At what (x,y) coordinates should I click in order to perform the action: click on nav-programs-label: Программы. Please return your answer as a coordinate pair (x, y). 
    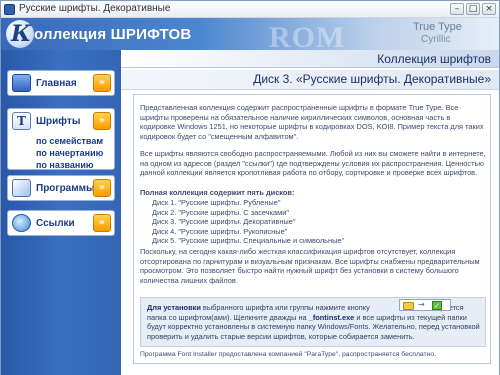
    Looking at the image, I should click on (65, 188).